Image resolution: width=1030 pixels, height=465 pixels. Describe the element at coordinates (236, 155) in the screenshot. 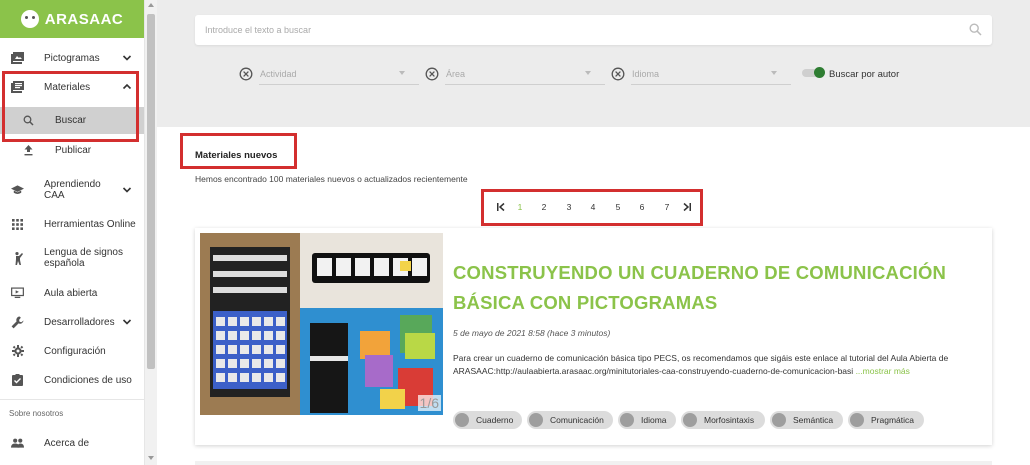

I see `section-title: Materiales nuevos` at that location.